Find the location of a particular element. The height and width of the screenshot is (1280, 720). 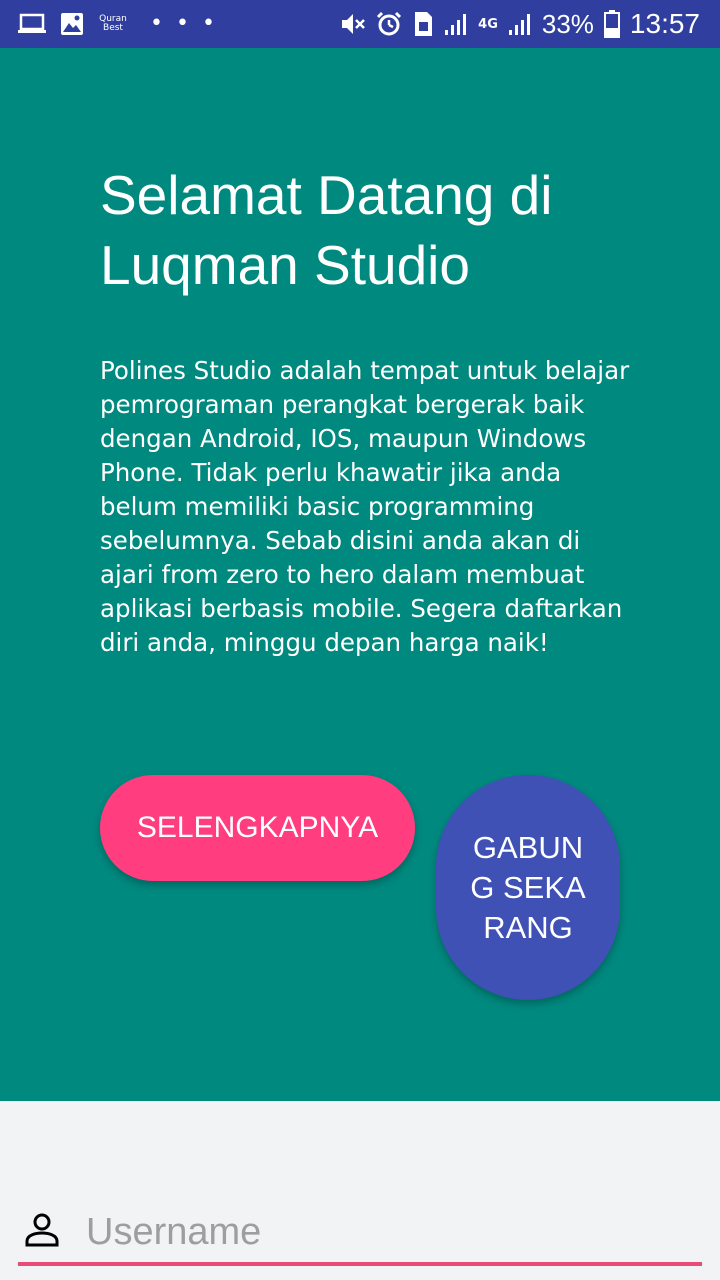

alarm-icon is located at coordinates (389, 24).